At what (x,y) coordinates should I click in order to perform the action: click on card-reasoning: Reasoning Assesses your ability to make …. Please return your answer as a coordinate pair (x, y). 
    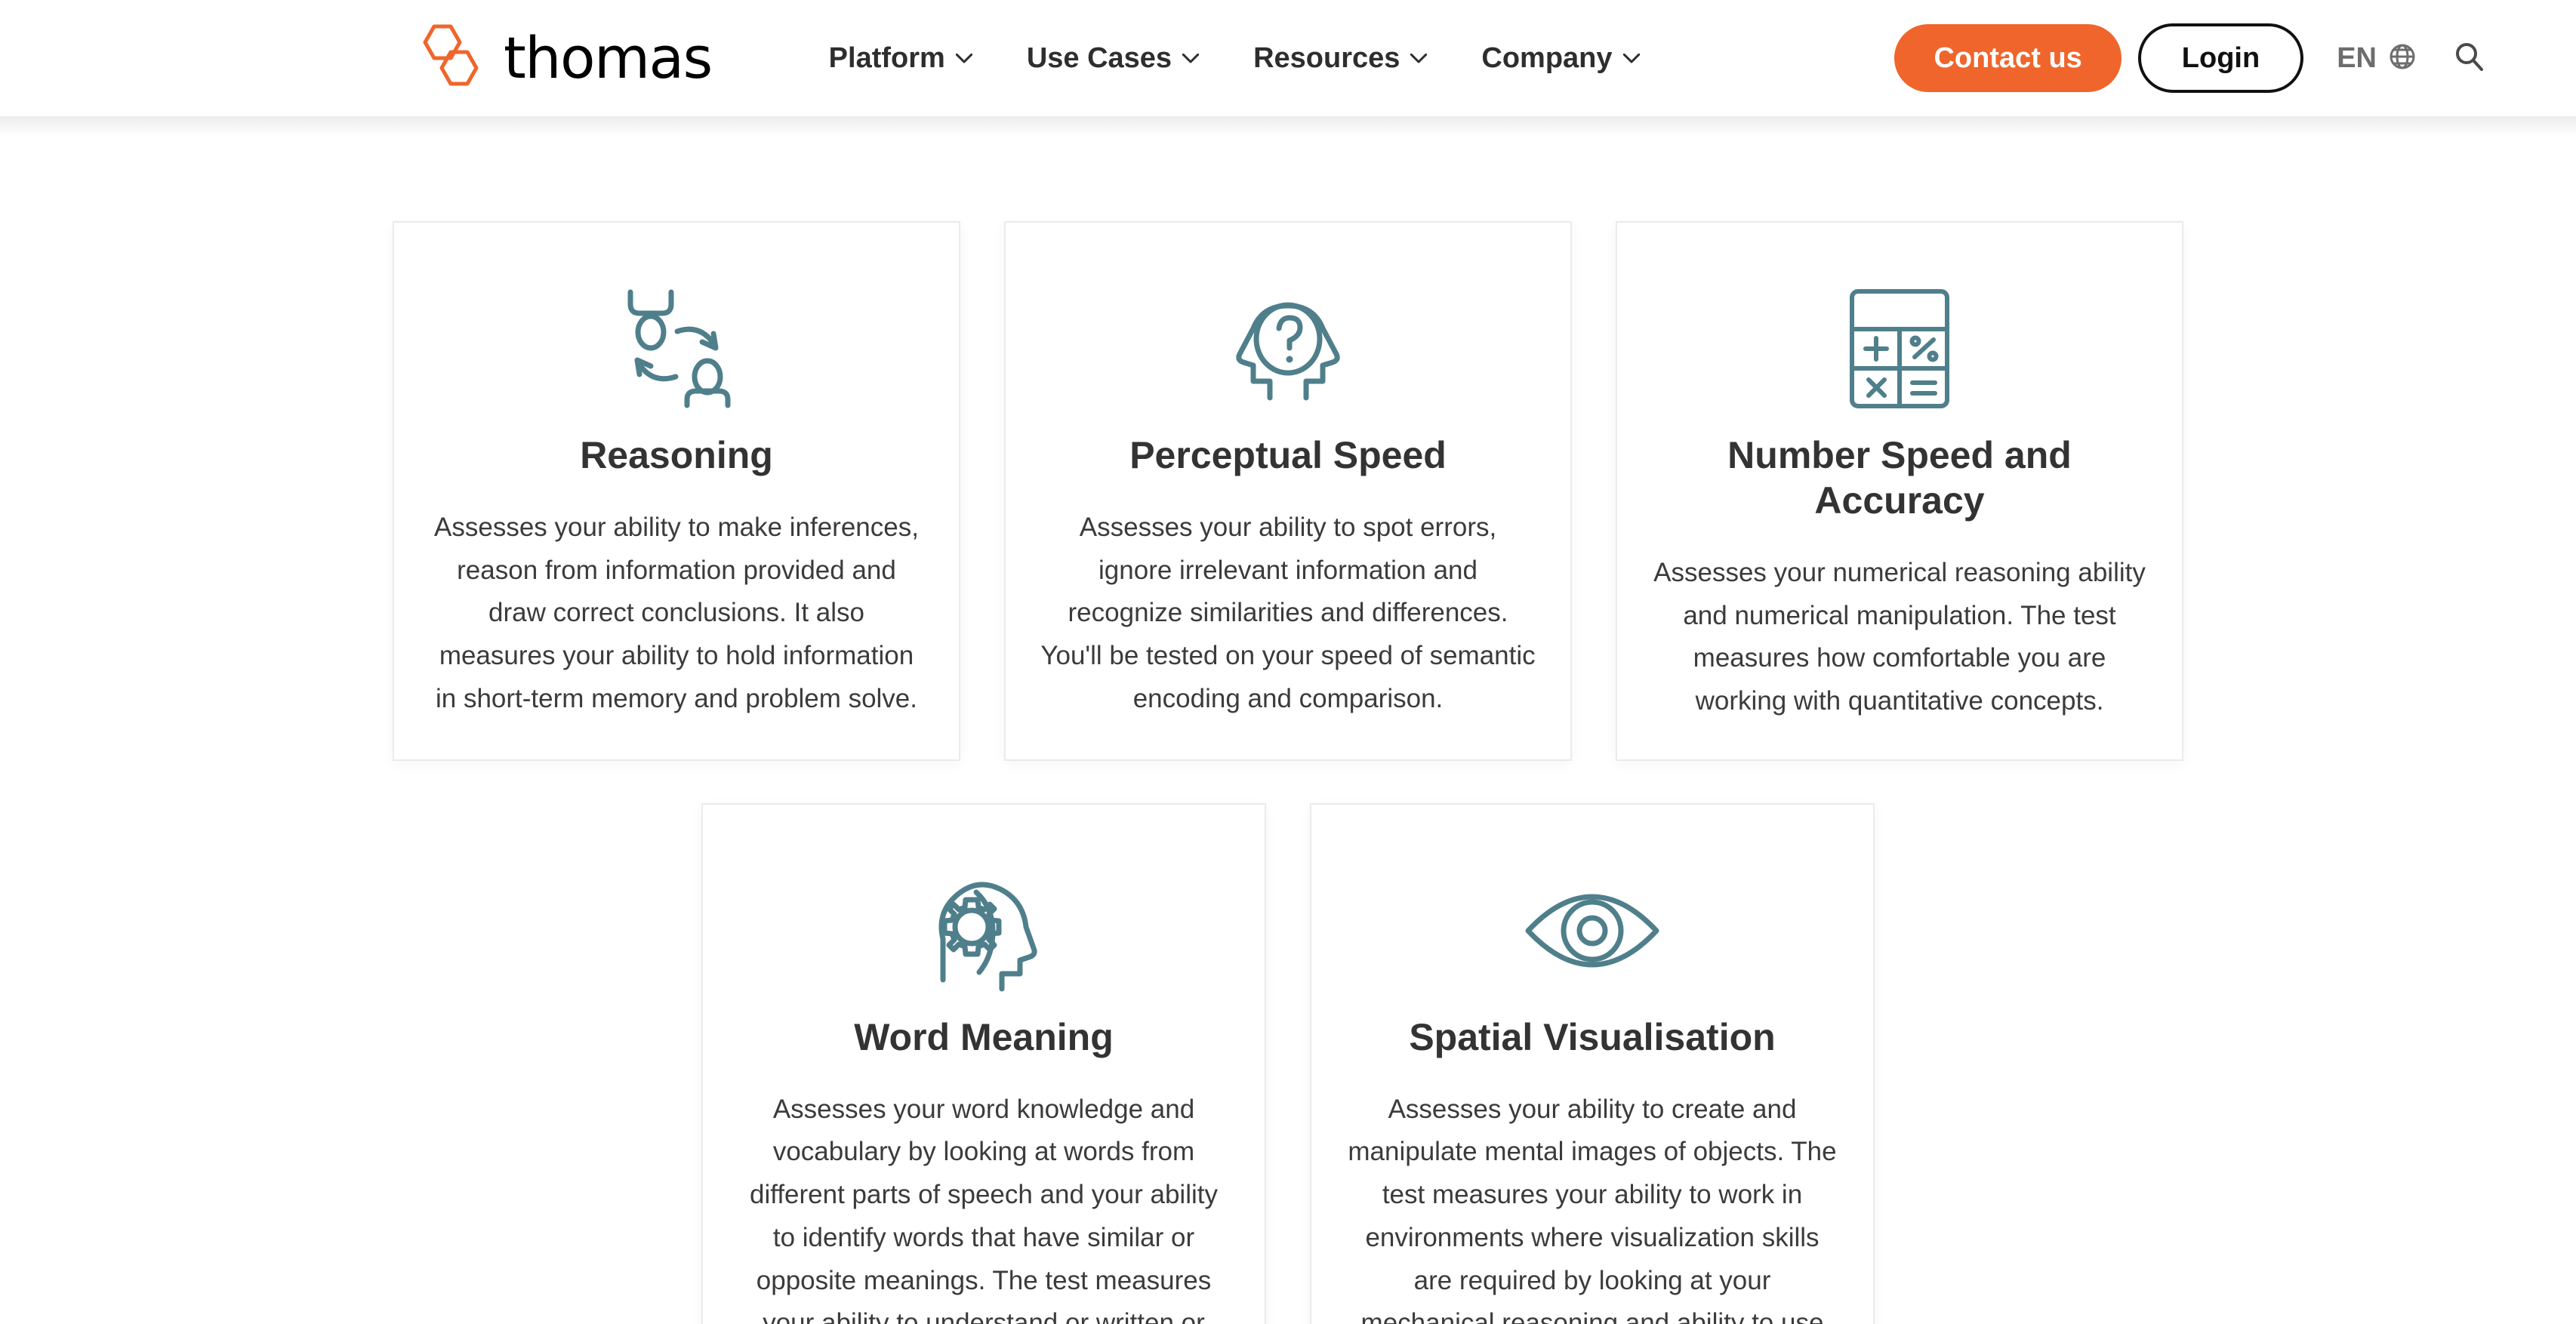
    Looking at the image, I should click on (676, 491).